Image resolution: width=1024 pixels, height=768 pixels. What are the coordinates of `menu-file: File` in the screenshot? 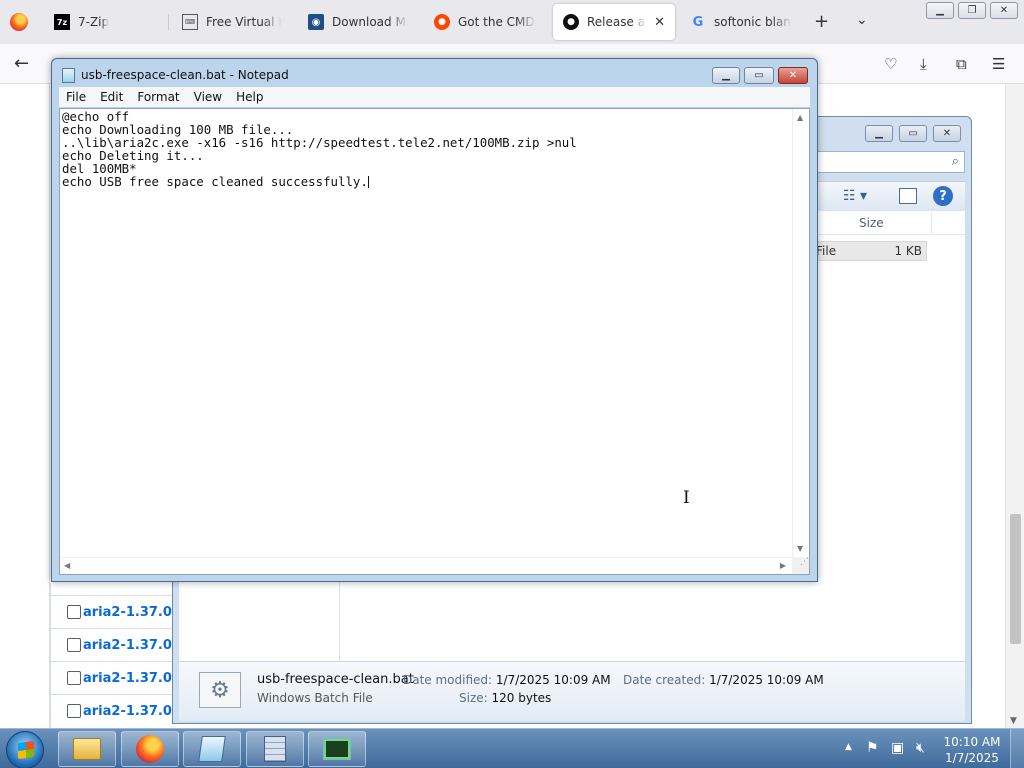 It's located at (76, 97).